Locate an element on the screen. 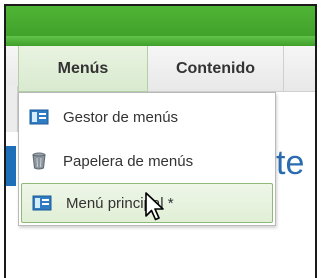 Image resolution: width=321 pixels, height=278 pixels. menu-manager-icon is located at coordinates (39, 117).